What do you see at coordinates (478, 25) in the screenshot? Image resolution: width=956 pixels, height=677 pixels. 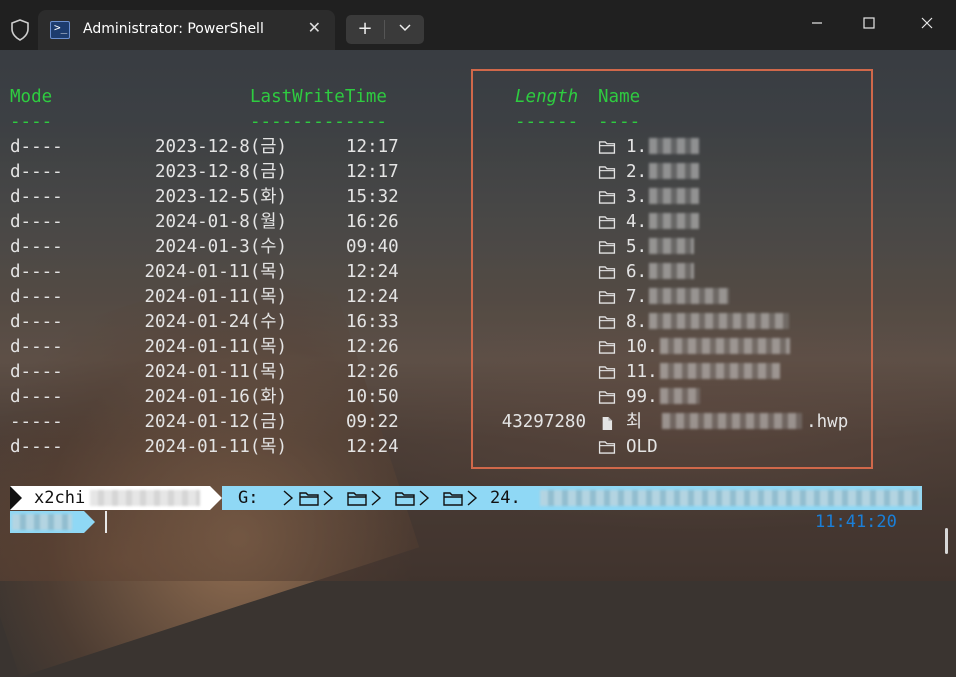 I see `title-bar: >_ Administrator: PowerShell ✕ +` at bounding box center [478, 25].